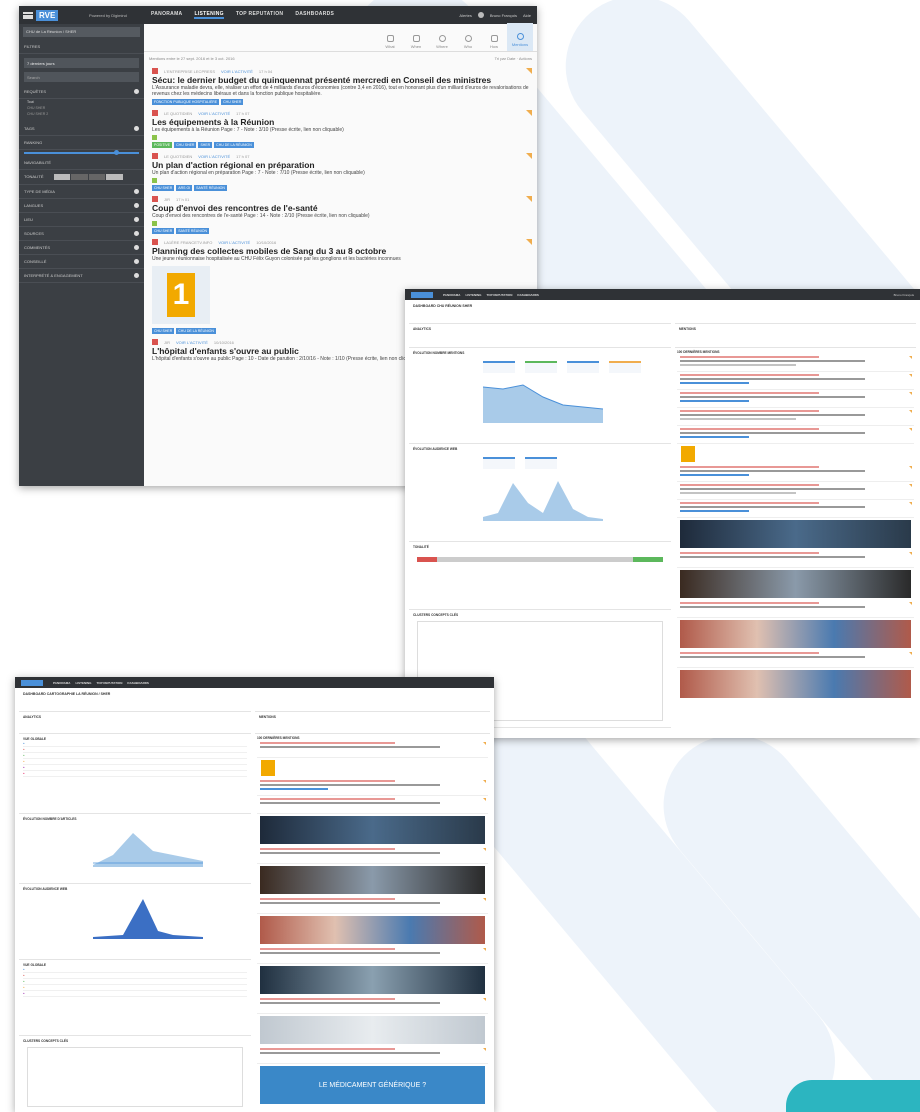 This screenshot has height=1112, width=920. What do you see at coordinates (81, 32) in the screenshot?
I see `account-select: CHU de La Réunion / SHER` at bounding box center [81, 32].